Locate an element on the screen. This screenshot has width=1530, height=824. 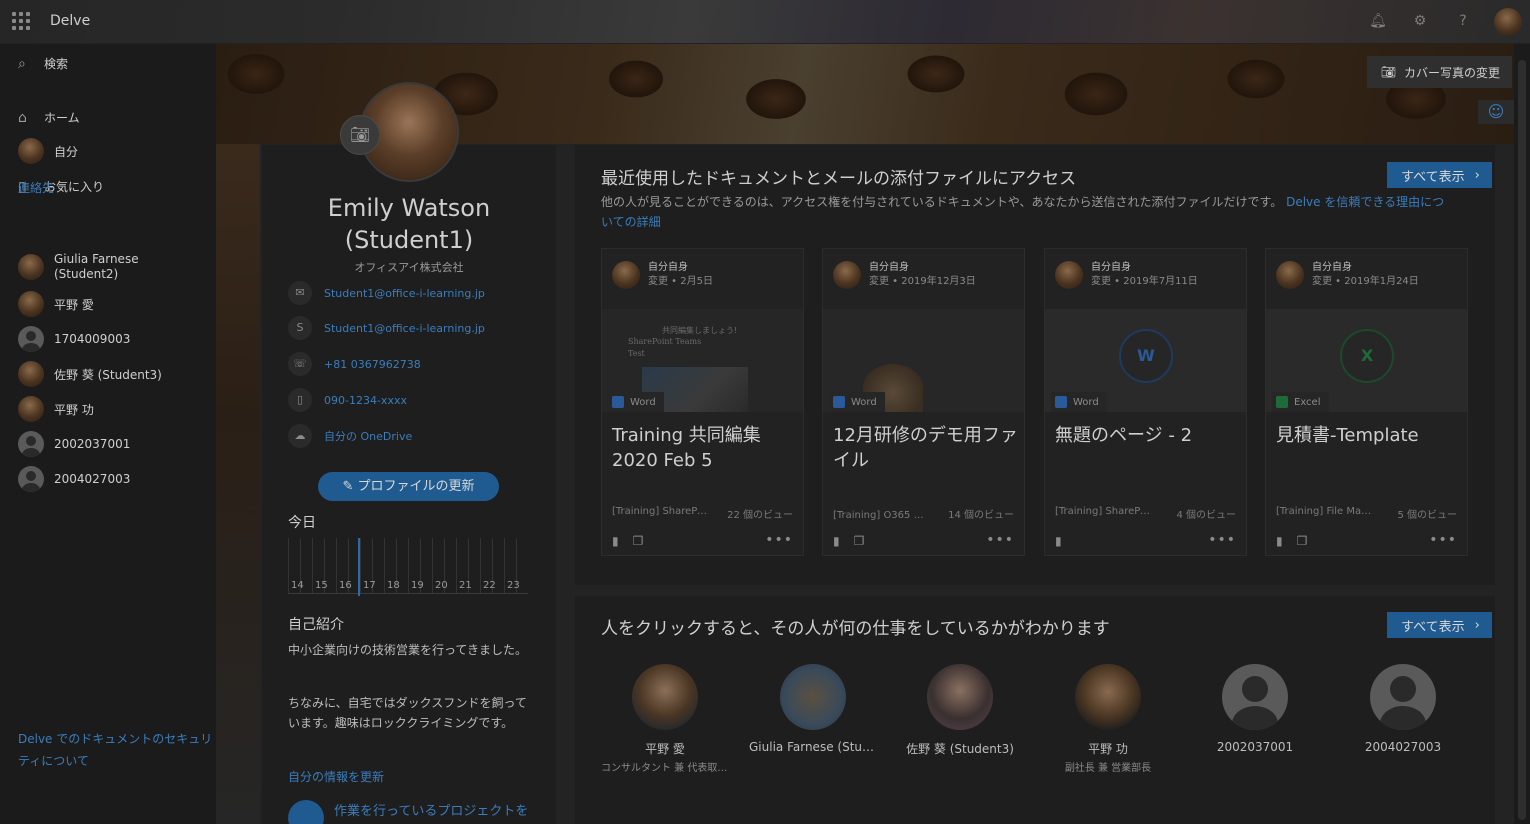
update-profile-button: ✎ プロファイルの更新 is located at coordinates (408, 486).